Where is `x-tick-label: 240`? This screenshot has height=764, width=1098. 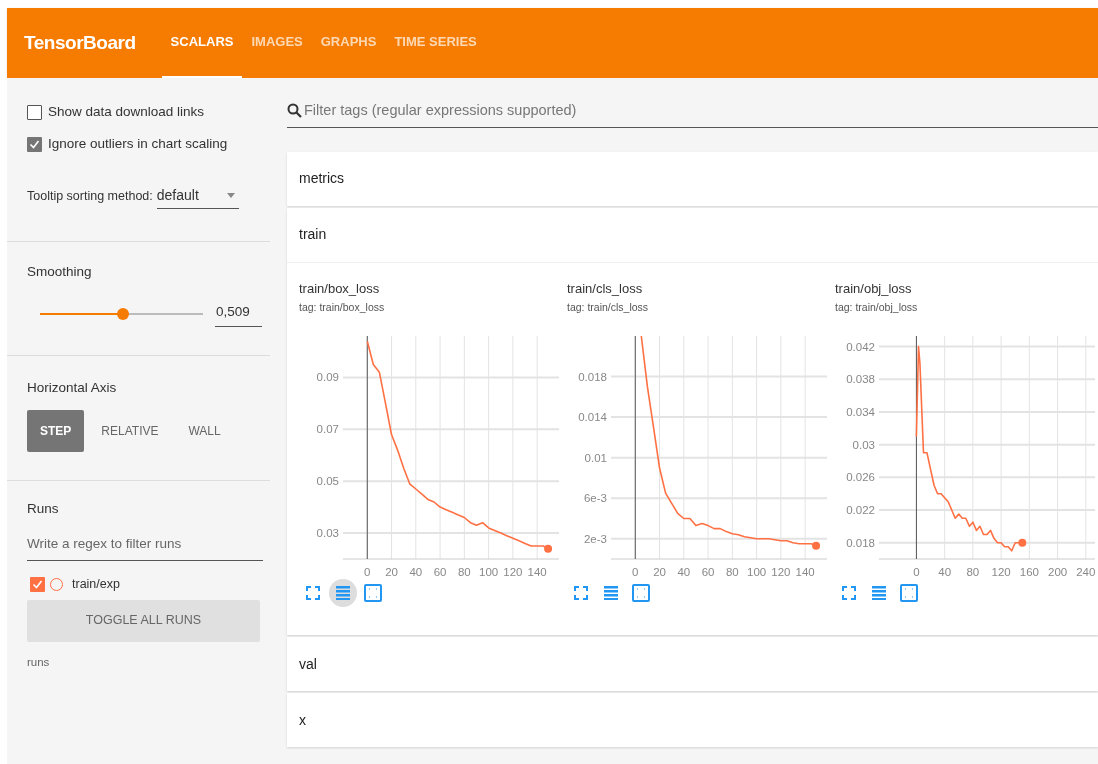
x-tick-label: 240 is located at coordinates (1086, 571).